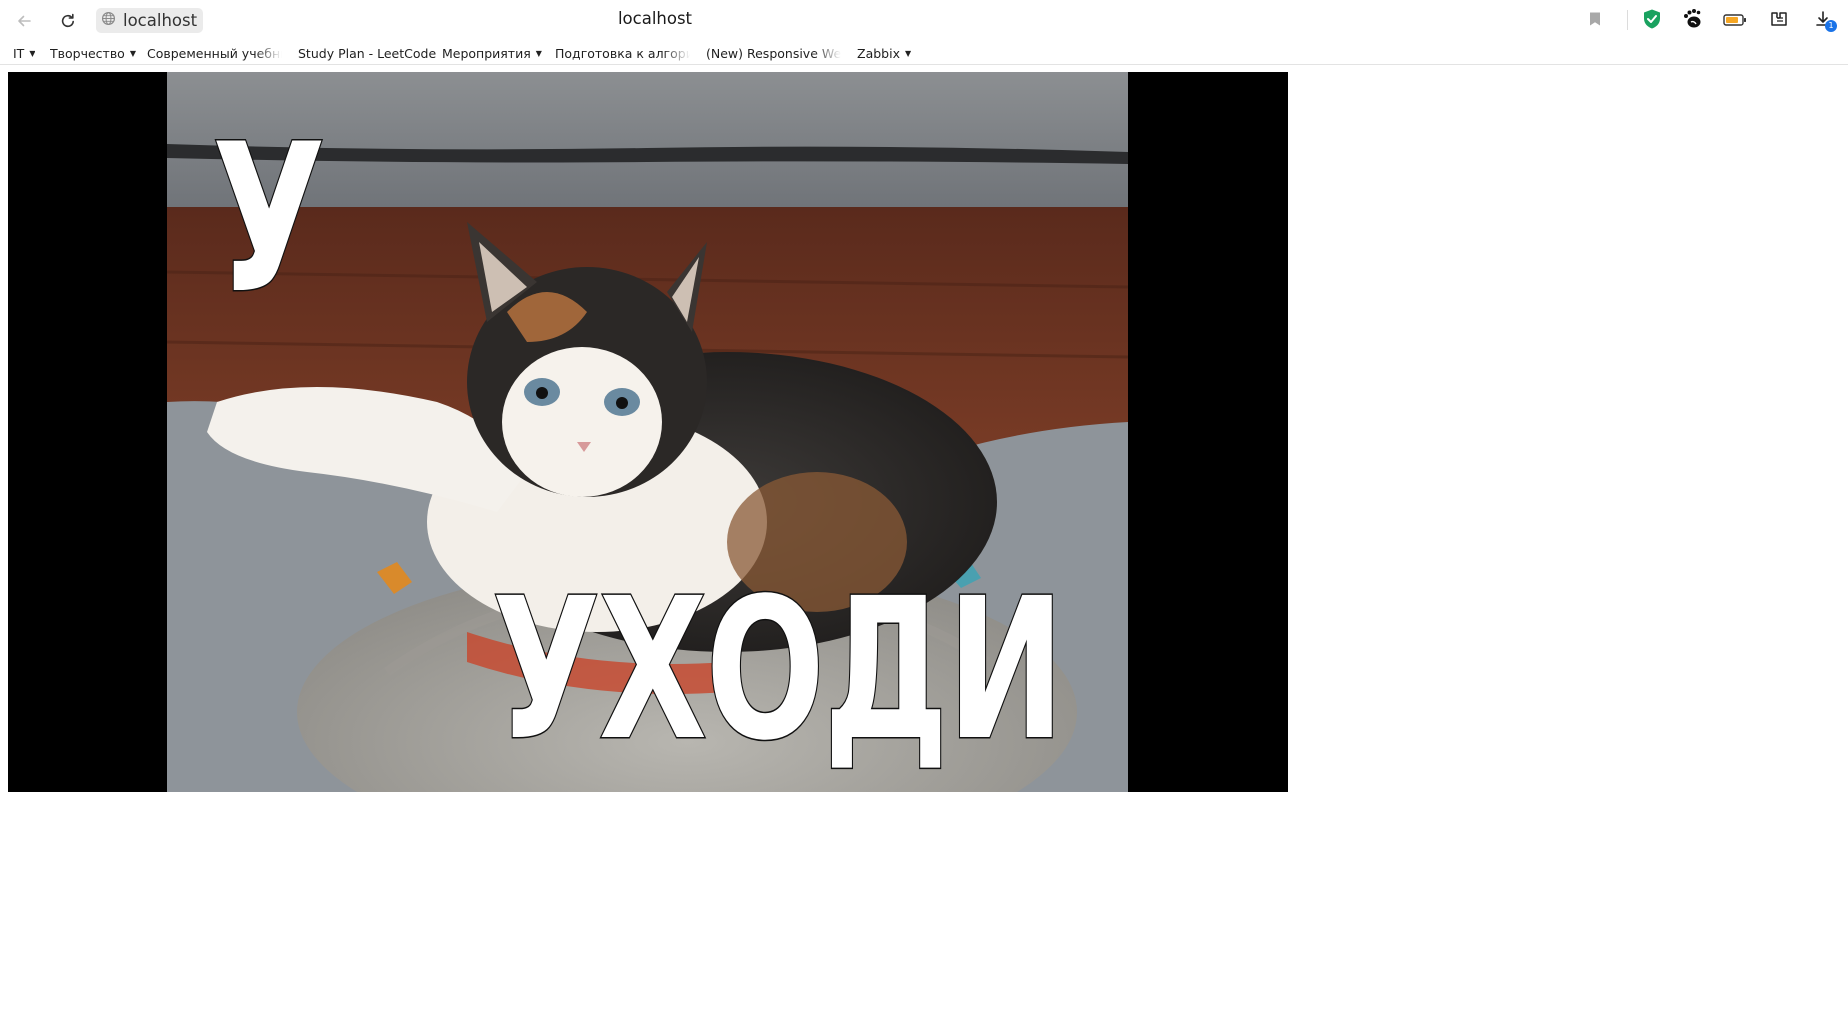  I want to click on bookmark-folder-events: Мероприятия ▼, so click(492, 53).